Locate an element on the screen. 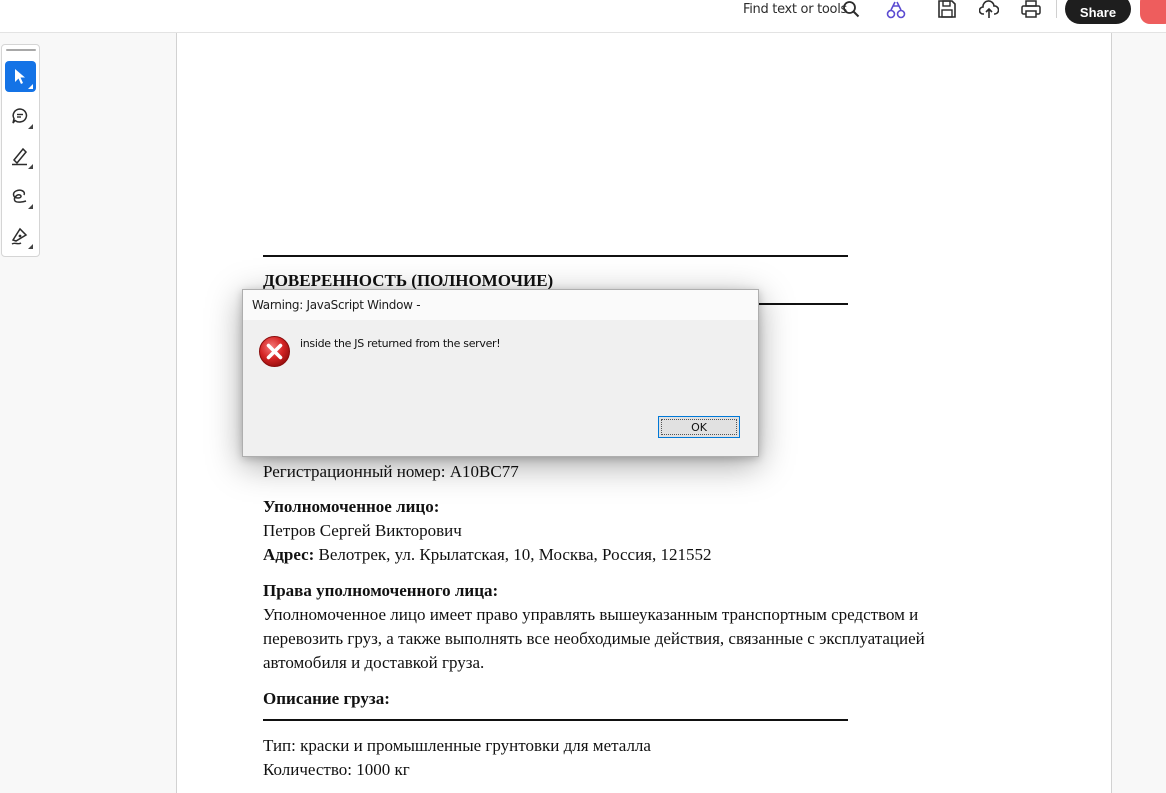 Image resolution: width=1166 pixels, height=793 pixels. comment-tool-button is located at coordinates (20, 116).